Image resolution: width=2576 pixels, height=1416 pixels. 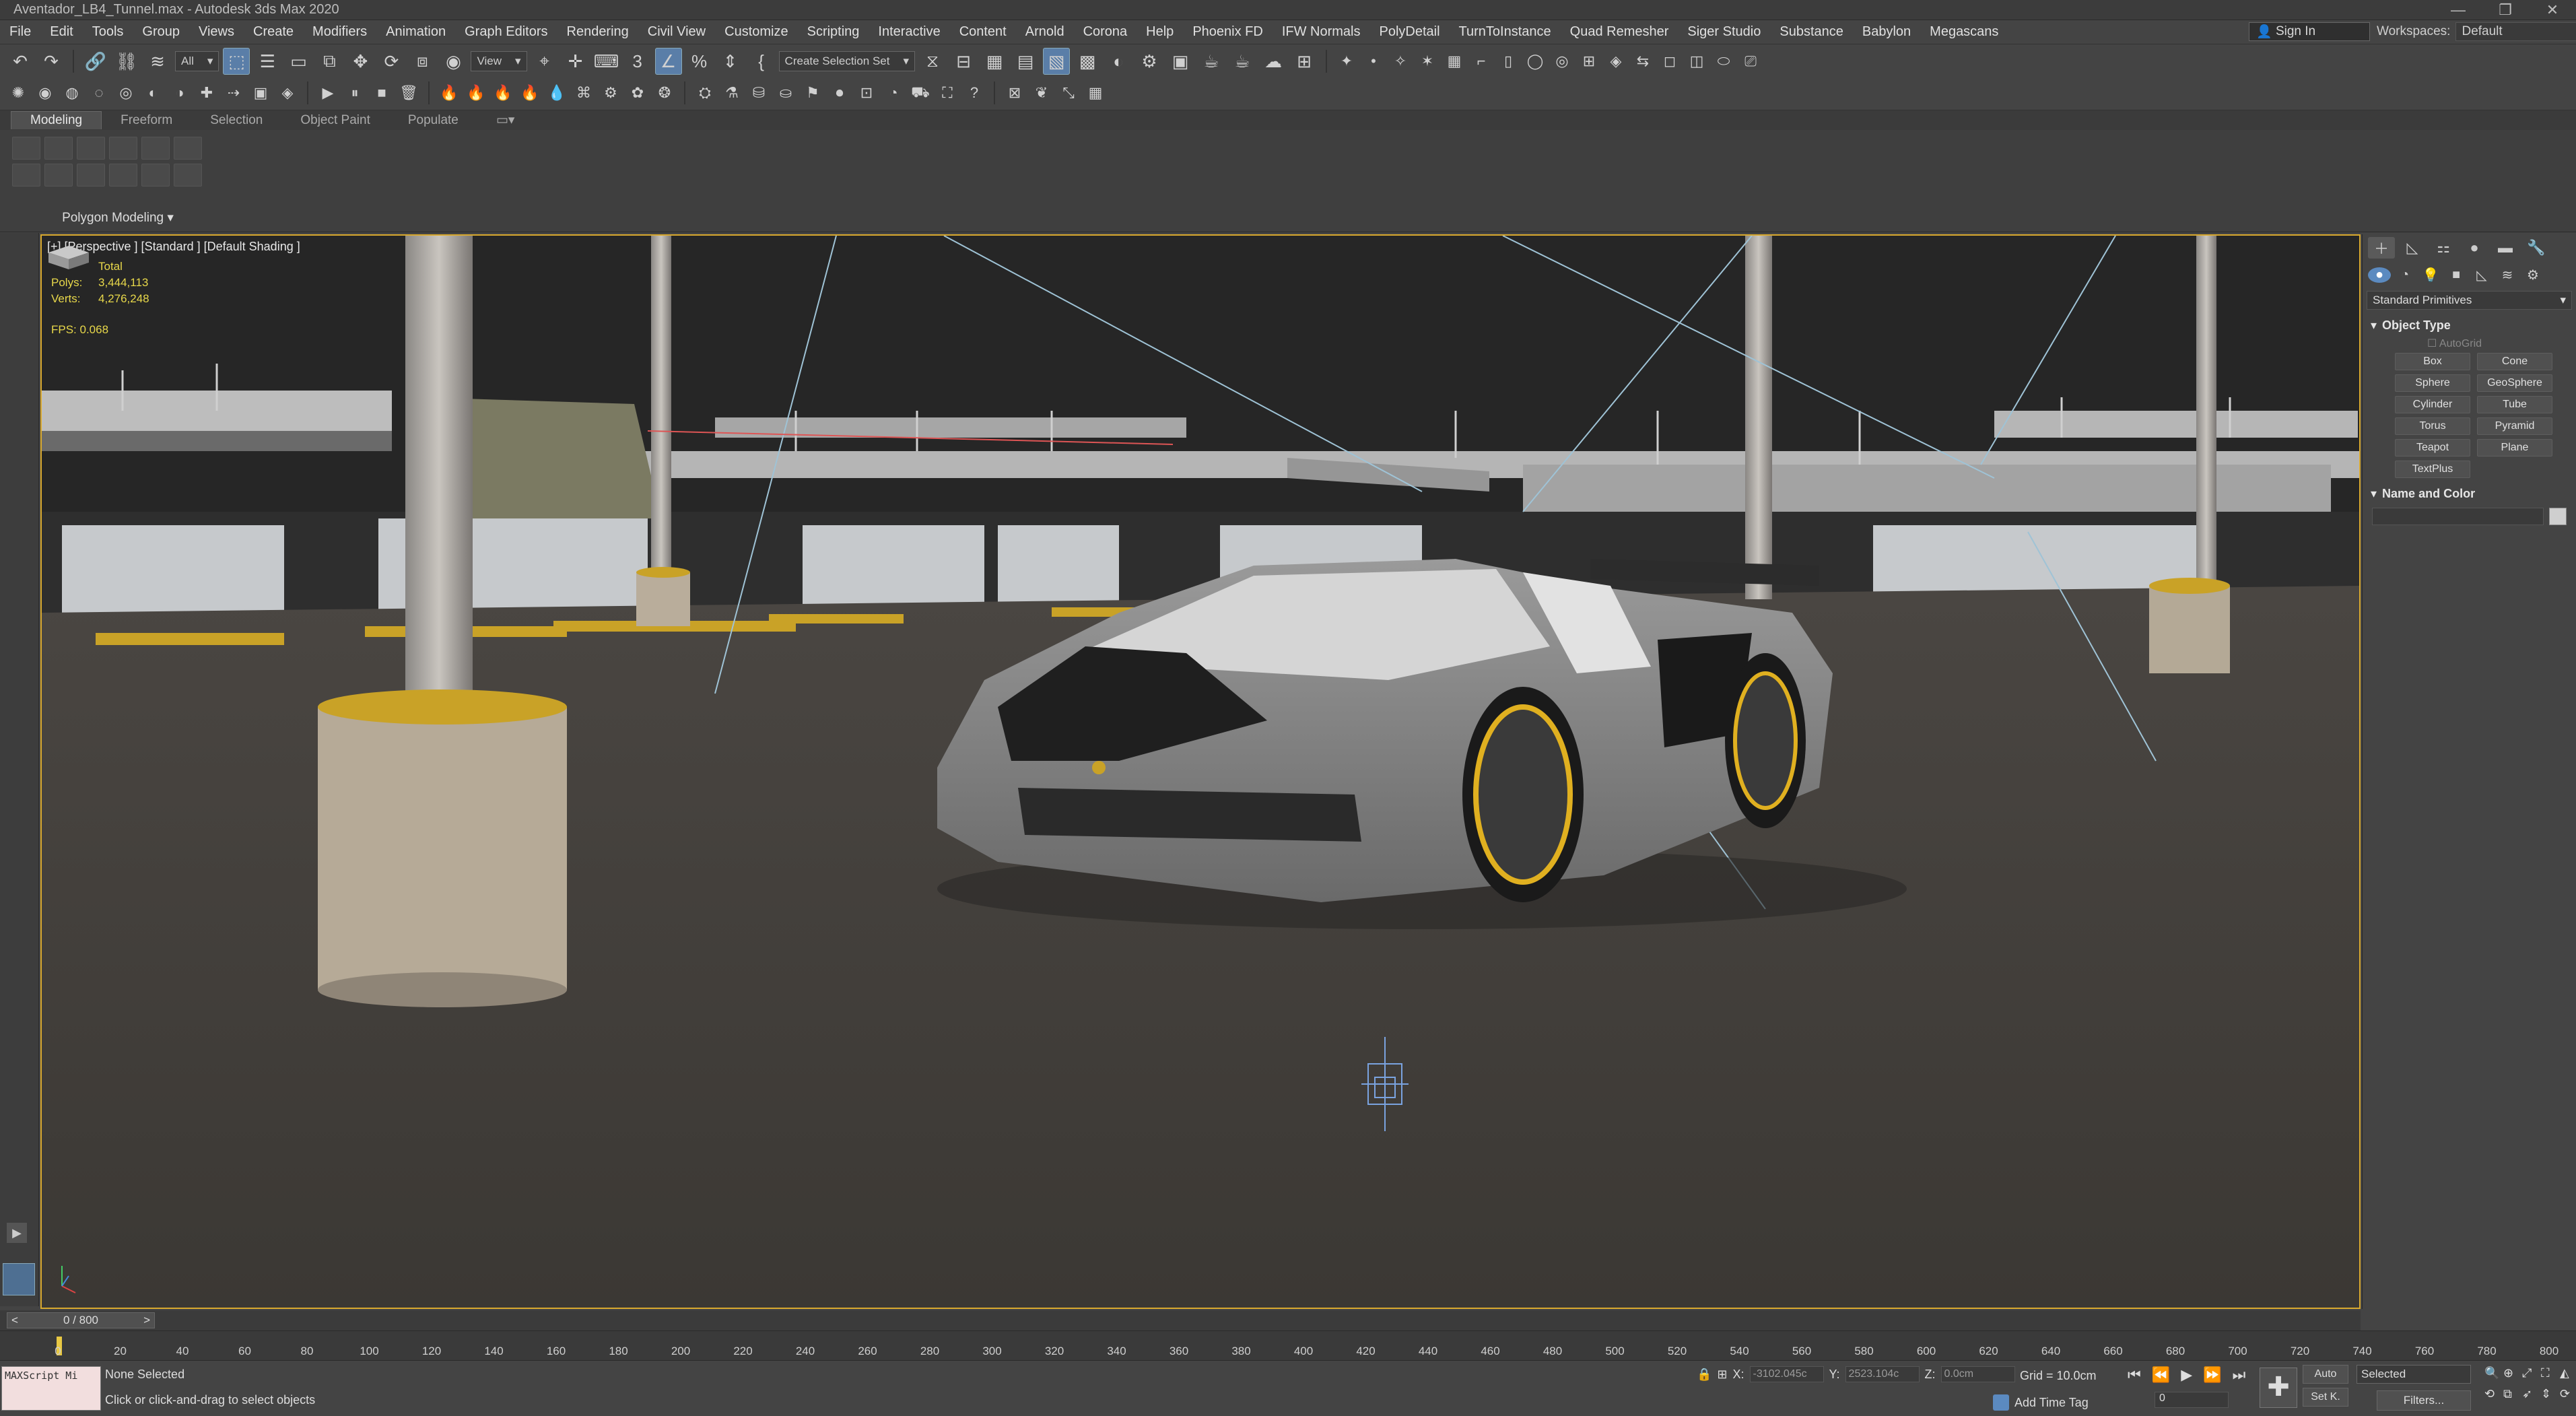 What do you see at coordinates (2491, 1373) in the screenshot?
I see `zoom-icon: 🔍` at bounding box center [2491, 1373].